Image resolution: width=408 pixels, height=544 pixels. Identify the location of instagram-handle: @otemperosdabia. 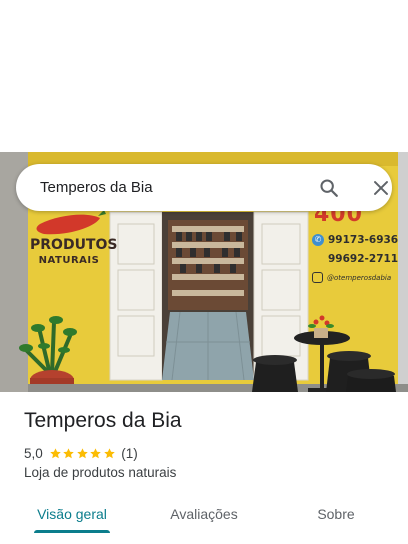
(359, 277).